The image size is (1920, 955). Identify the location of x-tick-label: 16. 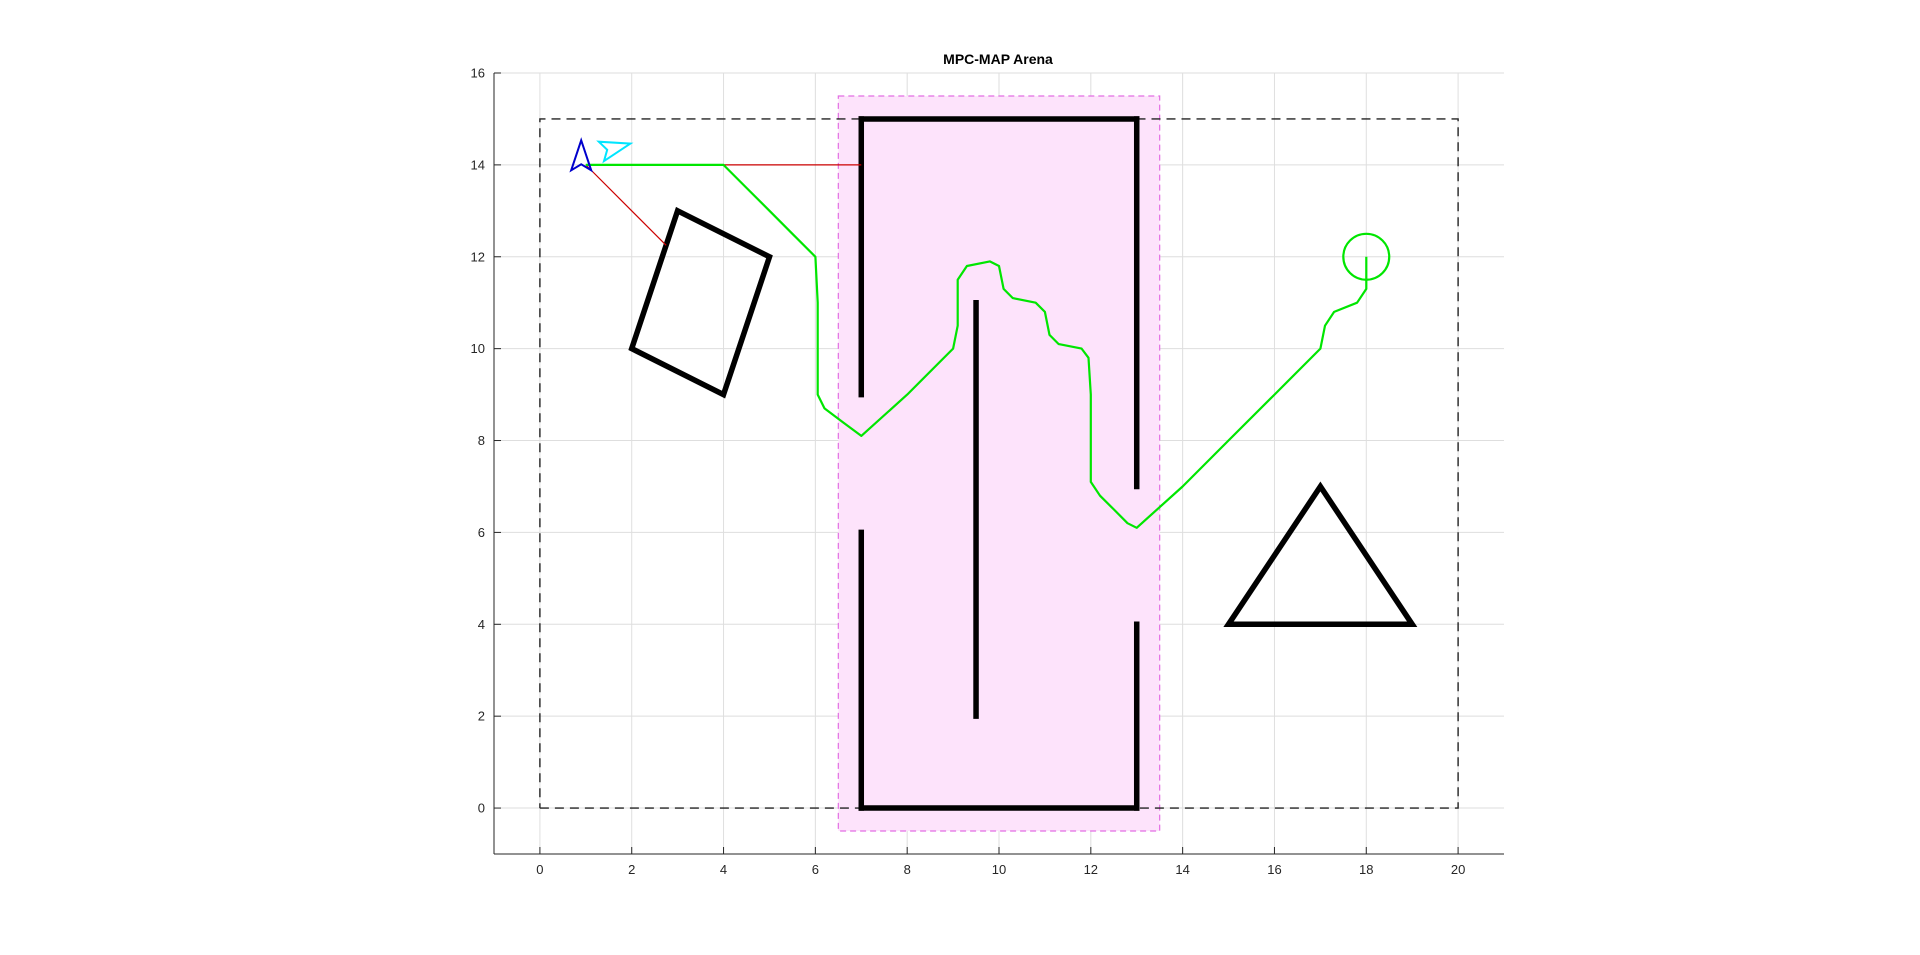
(1274, 869).